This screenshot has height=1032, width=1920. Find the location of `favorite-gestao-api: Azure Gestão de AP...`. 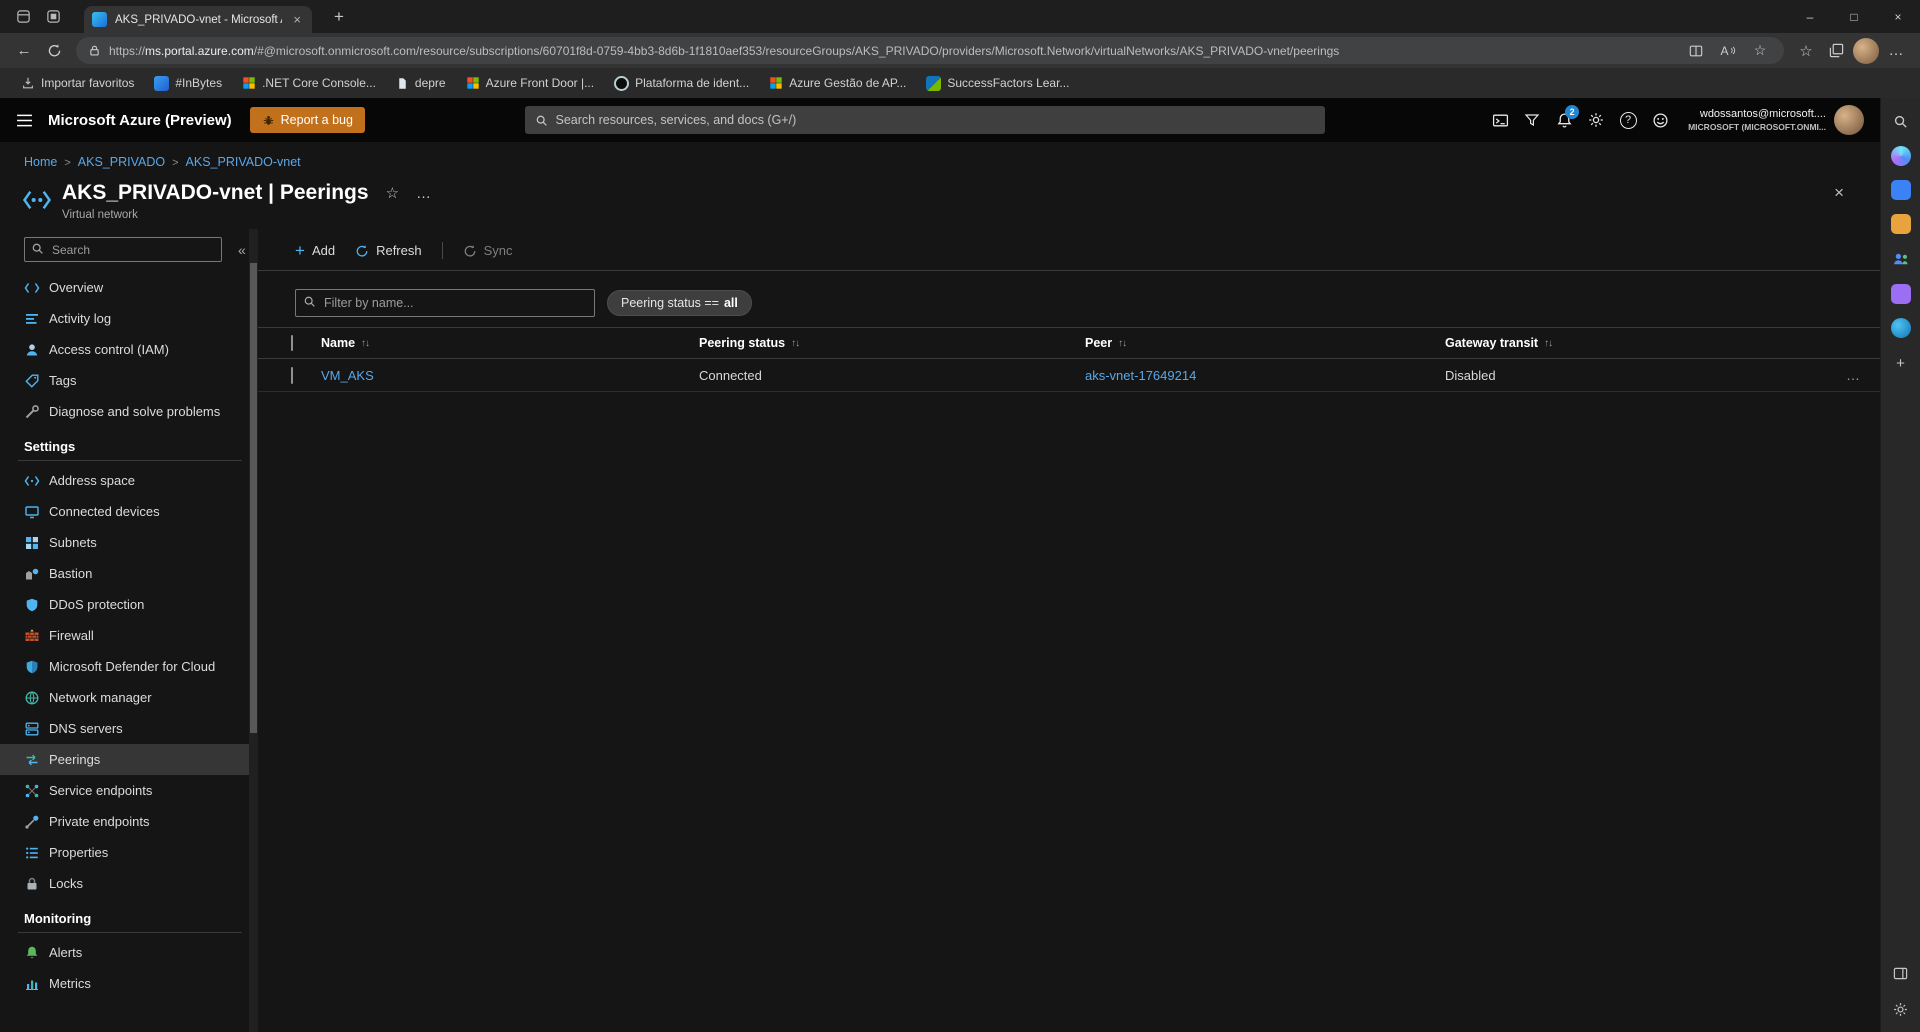

favorite-gestao-api: Azure Gestão de AP... is located at coordinates (837, 83).